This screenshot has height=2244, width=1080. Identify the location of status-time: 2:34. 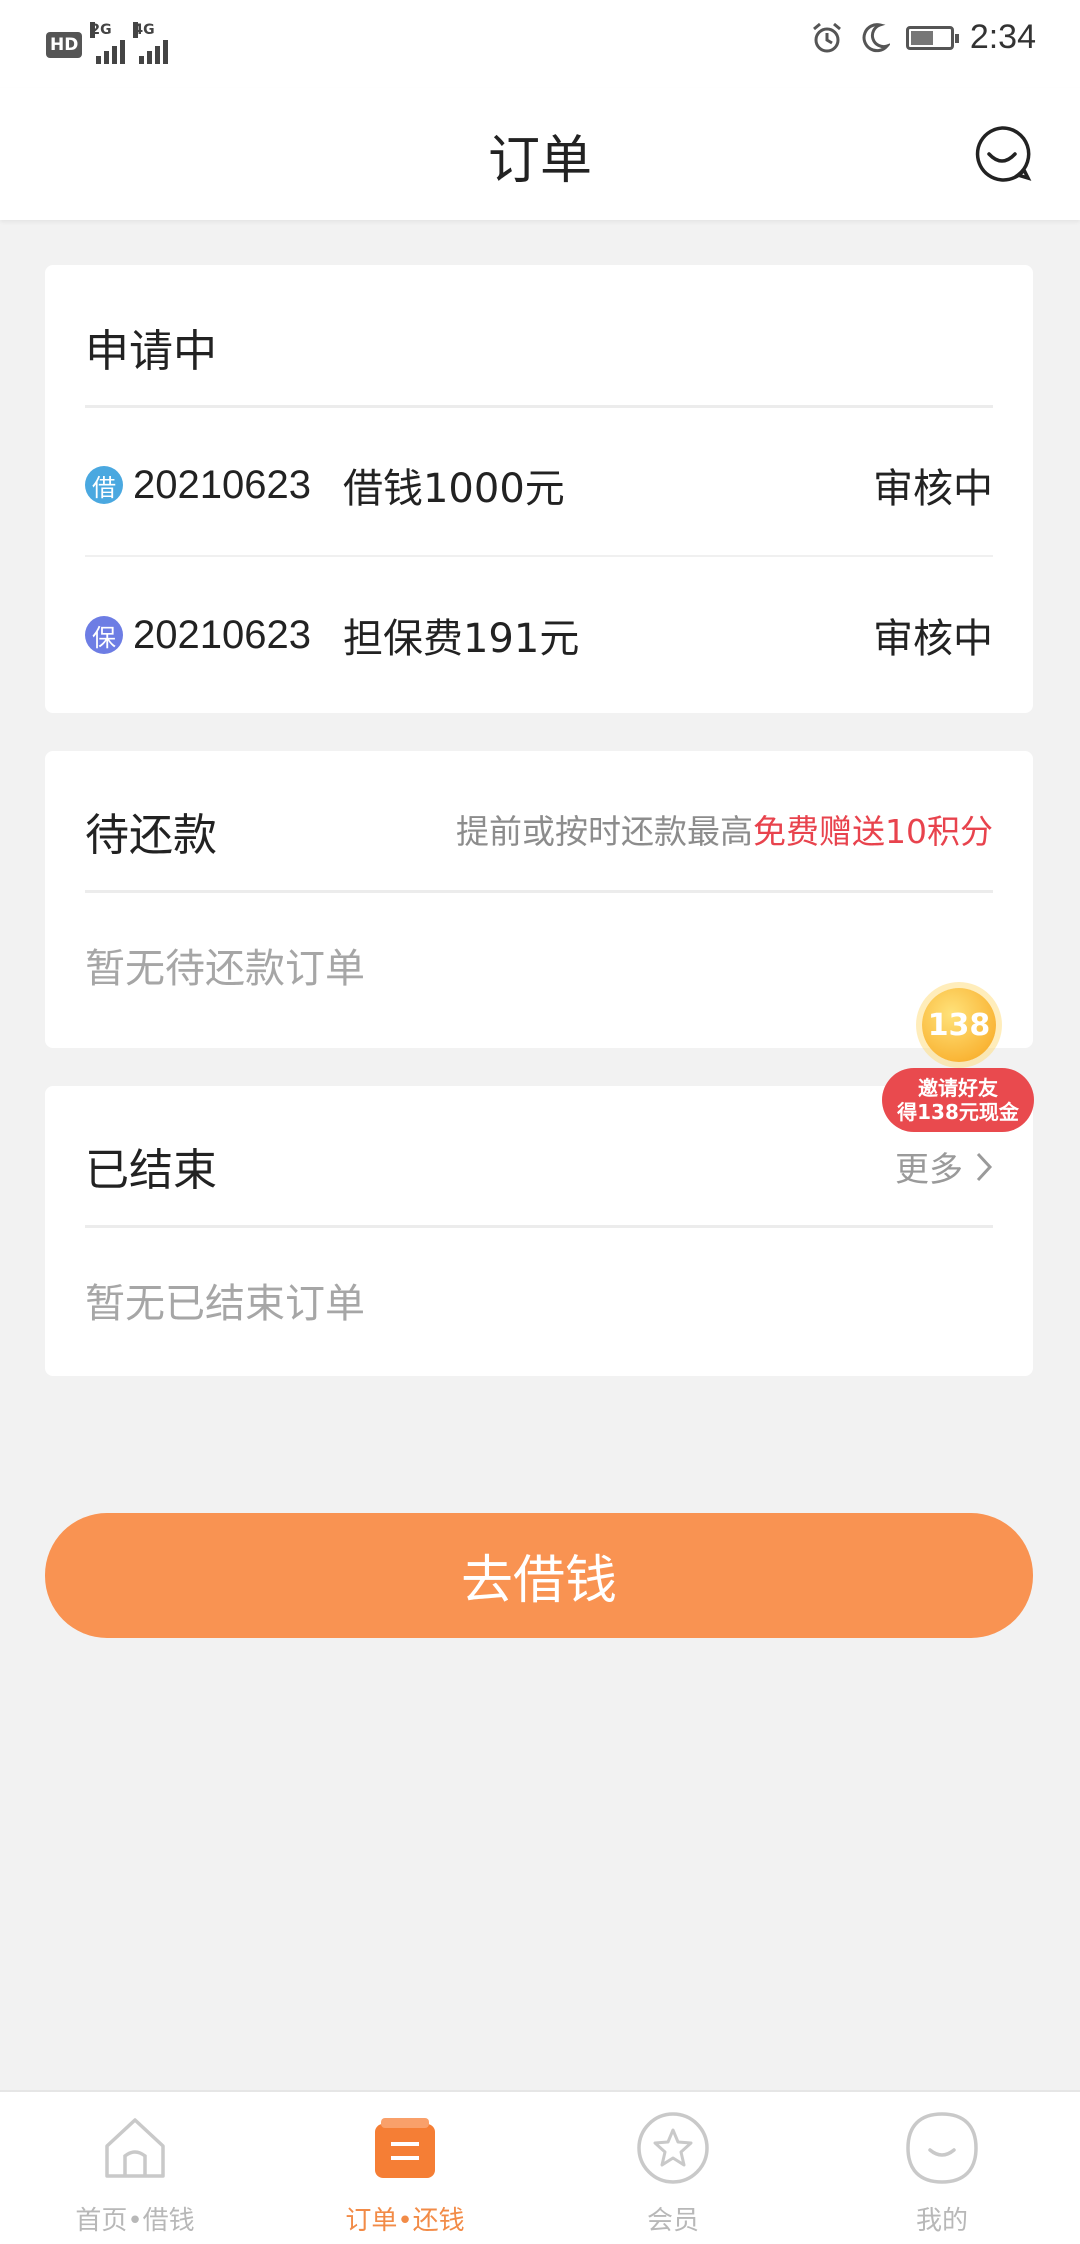
(1002, 37).